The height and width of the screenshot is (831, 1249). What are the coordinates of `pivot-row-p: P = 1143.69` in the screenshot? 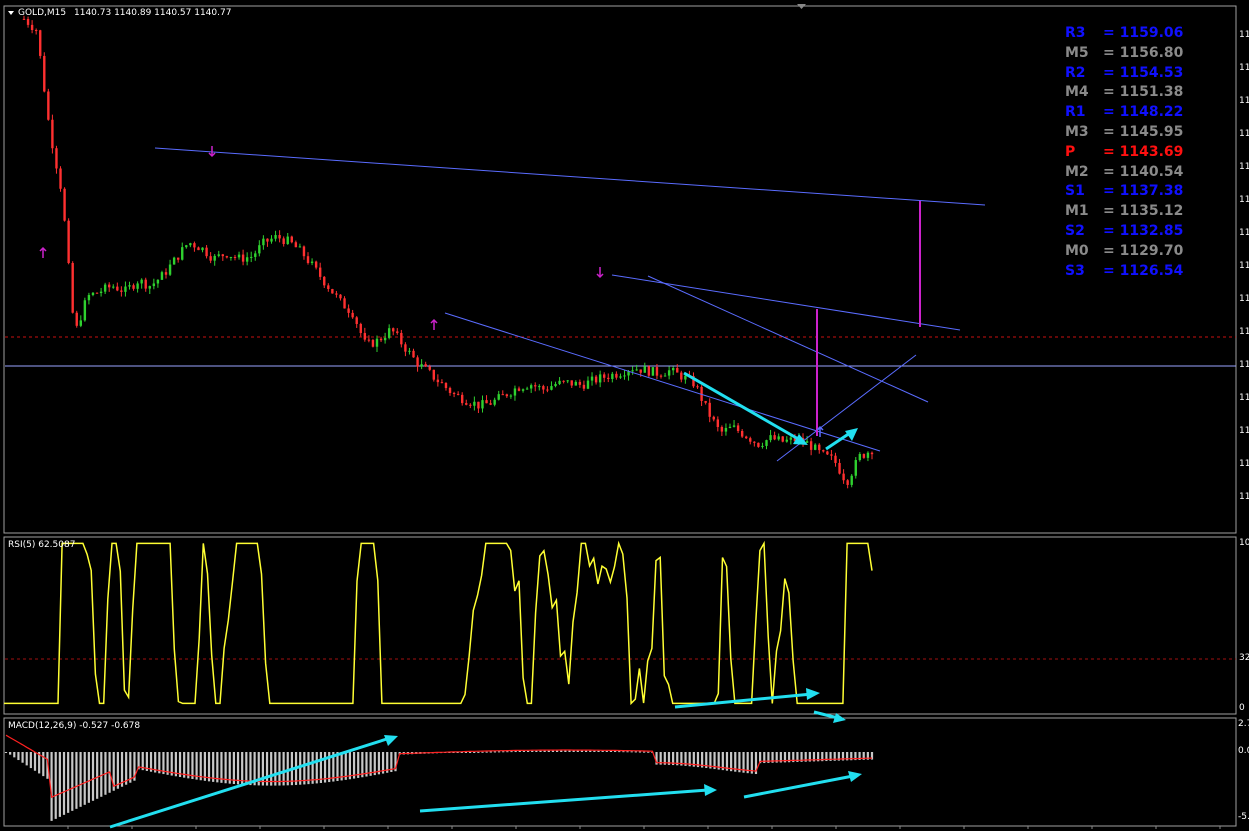 It's located at (1135, 153).